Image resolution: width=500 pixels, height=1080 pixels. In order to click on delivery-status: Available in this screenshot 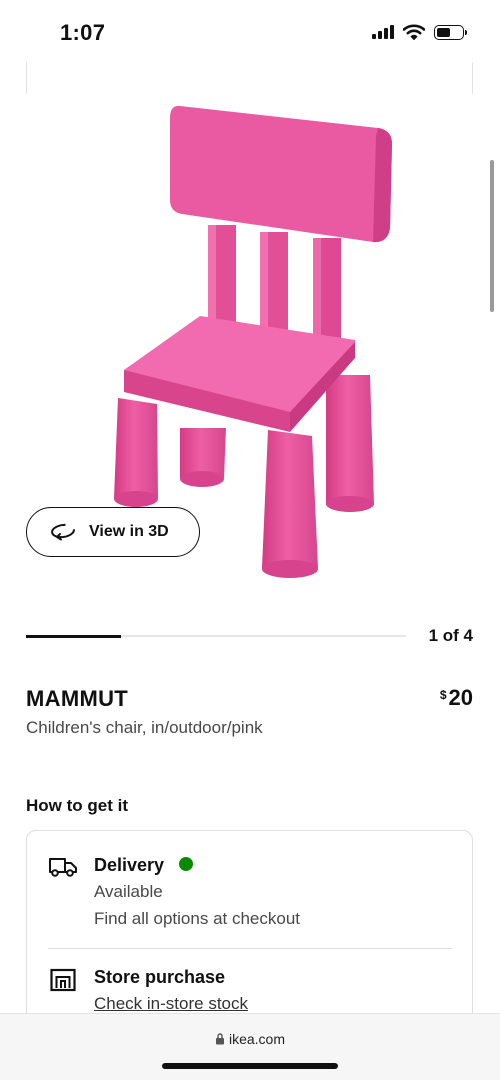, I will do `click(128, 891)`.